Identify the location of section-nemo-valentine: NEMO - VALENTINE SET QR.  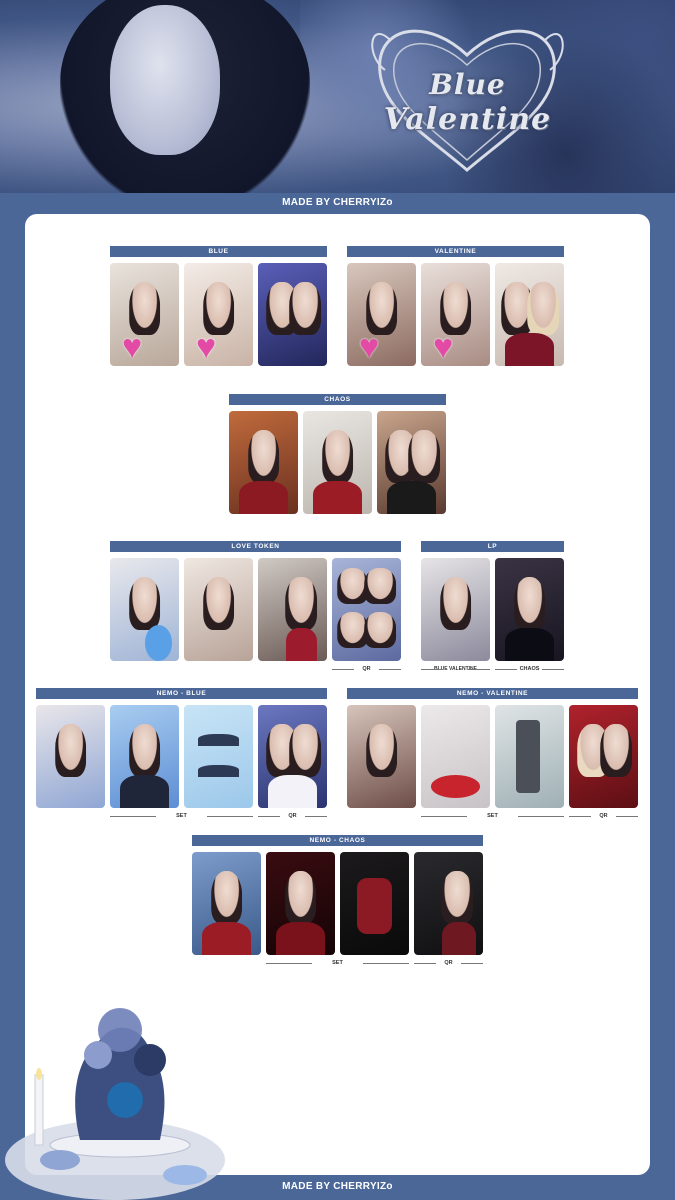
(492, 753).